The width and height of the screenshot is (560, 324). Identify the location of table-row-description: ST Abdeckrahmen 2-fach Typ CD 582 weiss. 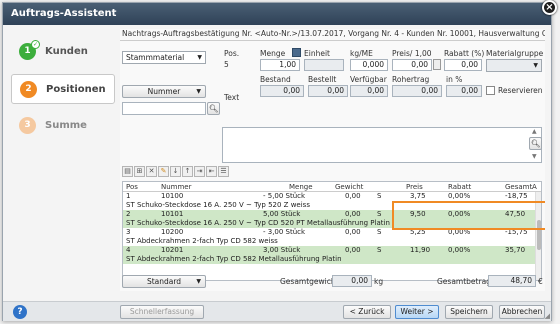
(332, 241).